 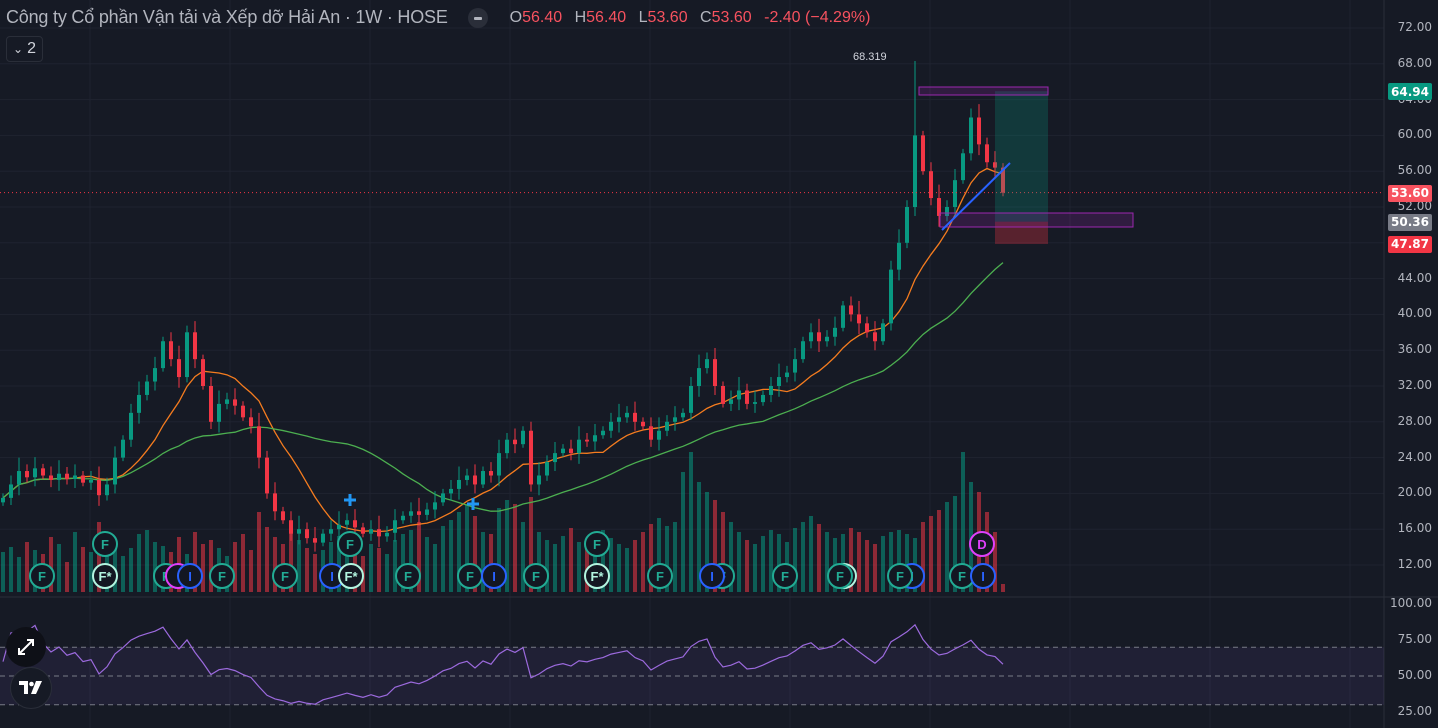 I want to click on low-value: 53.60, so click(x=667, y=17).